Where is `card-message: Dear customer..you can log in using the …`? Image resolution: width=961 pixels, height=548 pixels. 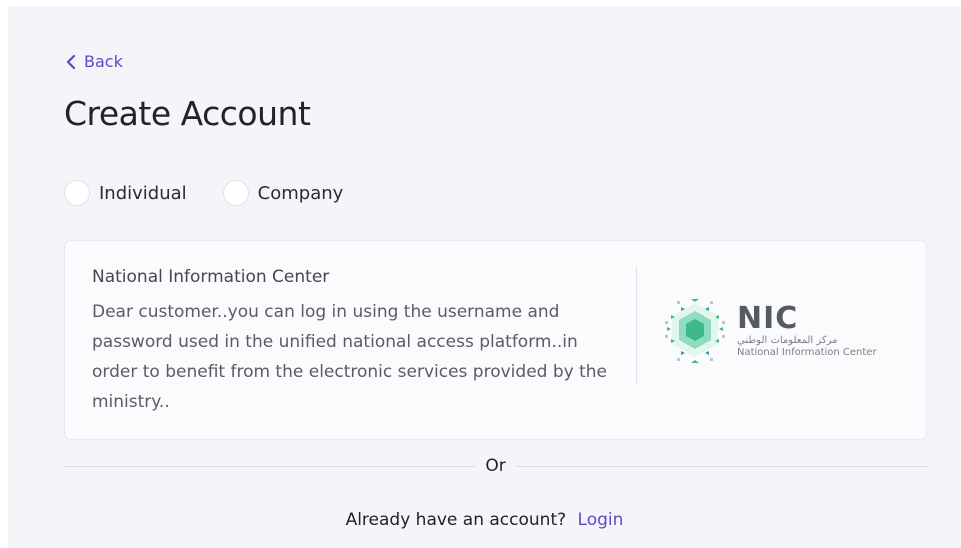
card-message: Dear customer..you can log in using the … is located at coordinates (349, 357).